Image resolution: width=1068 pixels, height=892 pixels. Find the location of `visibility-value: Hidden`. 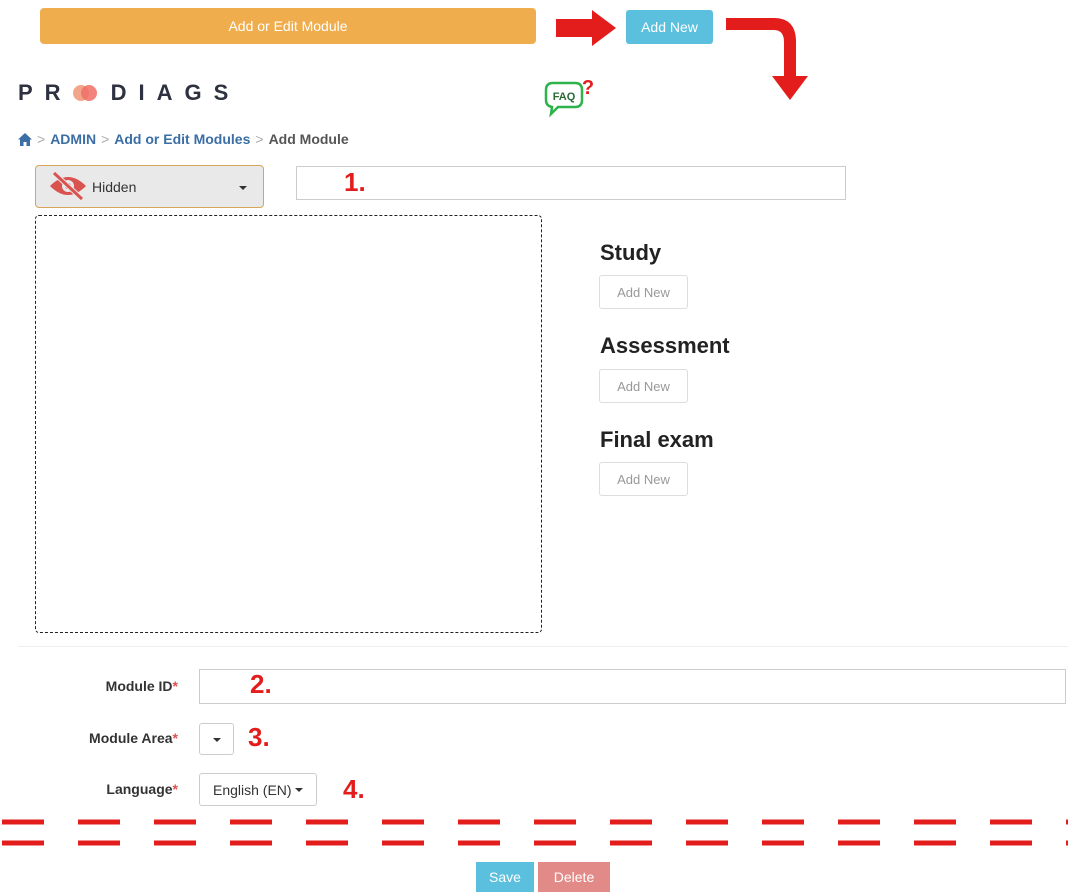

visibility-value: Hidden is located at coordinates (114, 186).